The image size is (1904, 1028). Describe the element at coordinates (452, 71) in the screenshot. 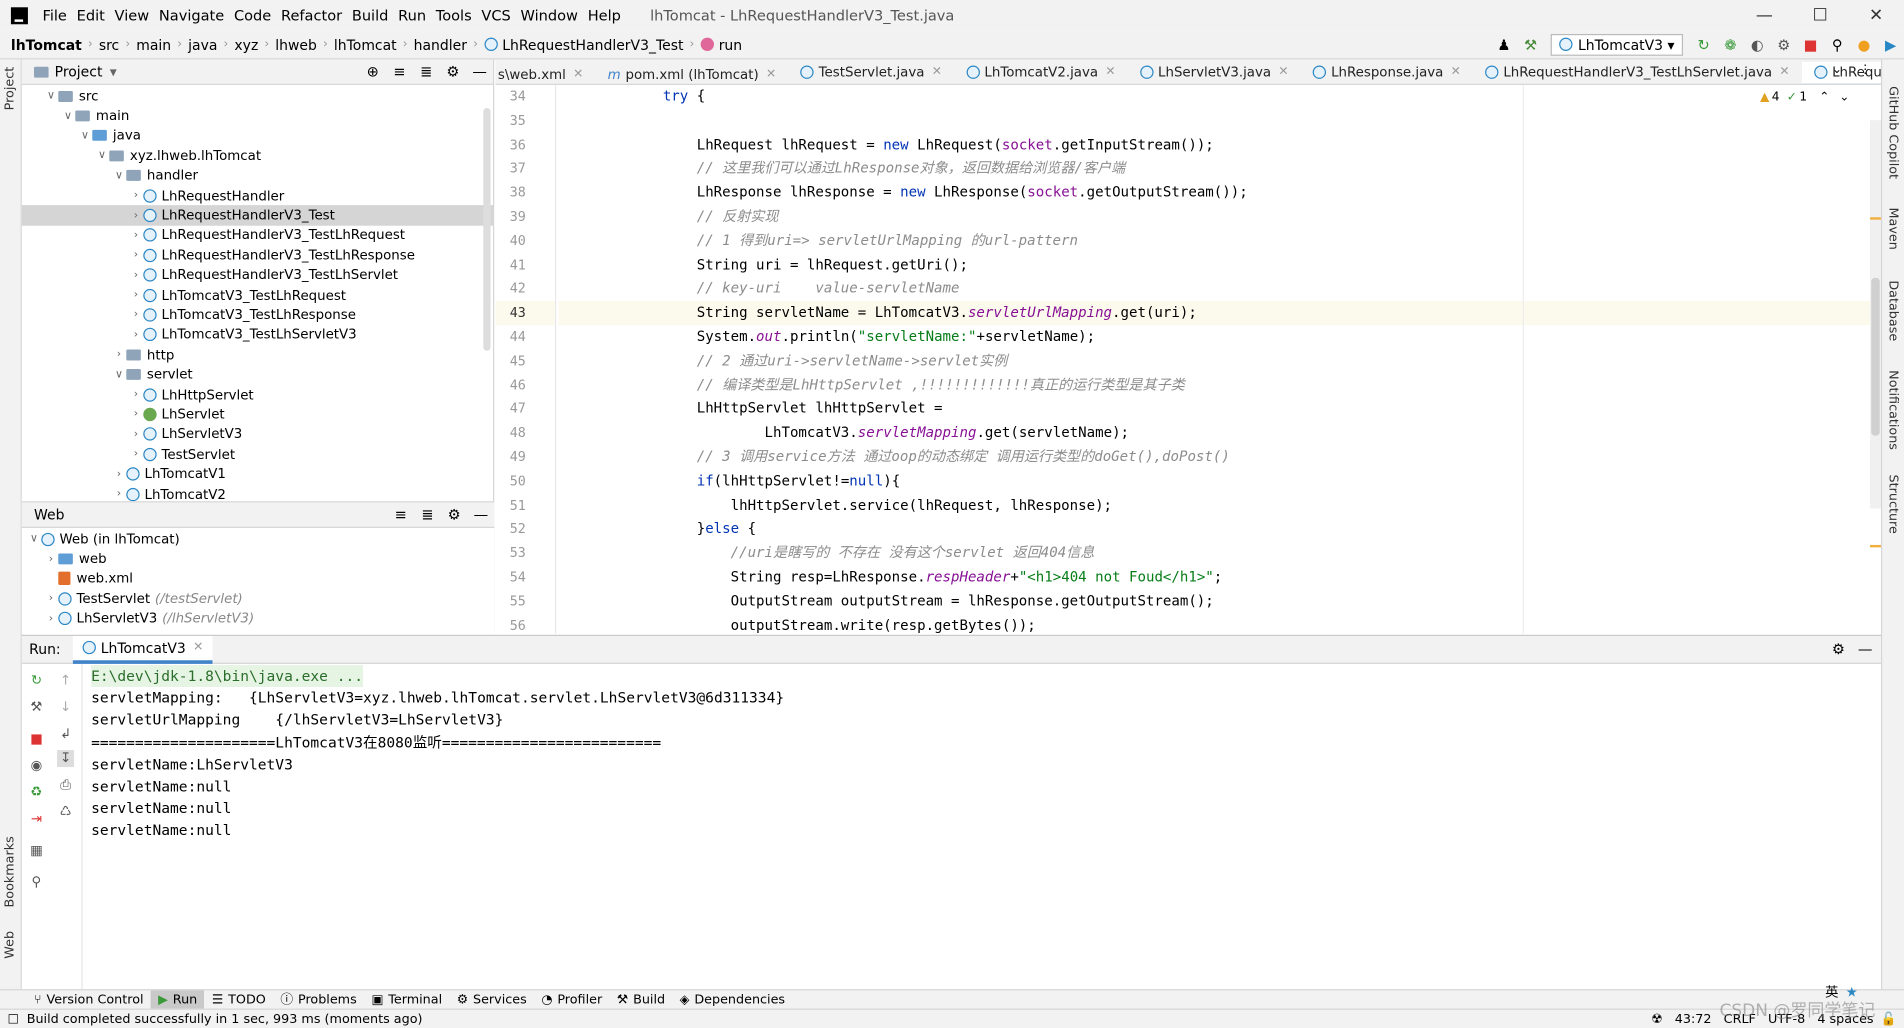

I see `settings-gear-icon: ⚙` at that location.